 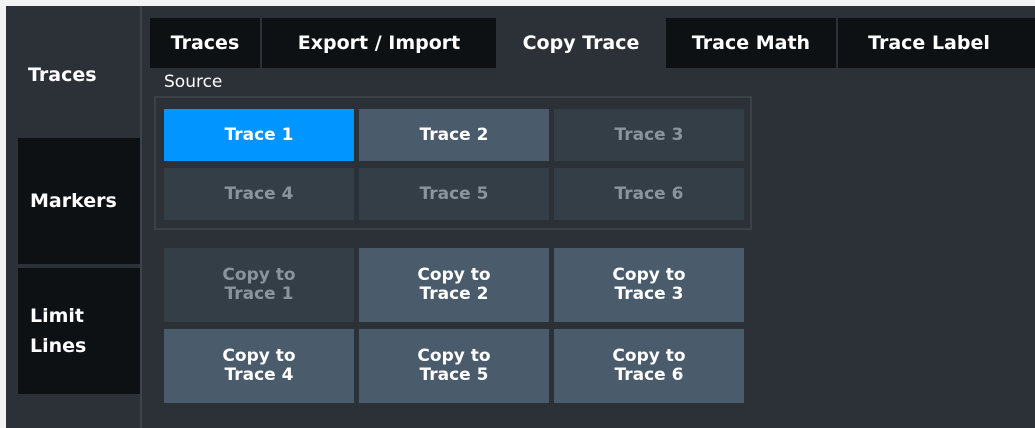 What do you see at coordinates (1027, 43) in the screenshot?
I see `tab-bar-filler` at bounding box center [1027, 43].